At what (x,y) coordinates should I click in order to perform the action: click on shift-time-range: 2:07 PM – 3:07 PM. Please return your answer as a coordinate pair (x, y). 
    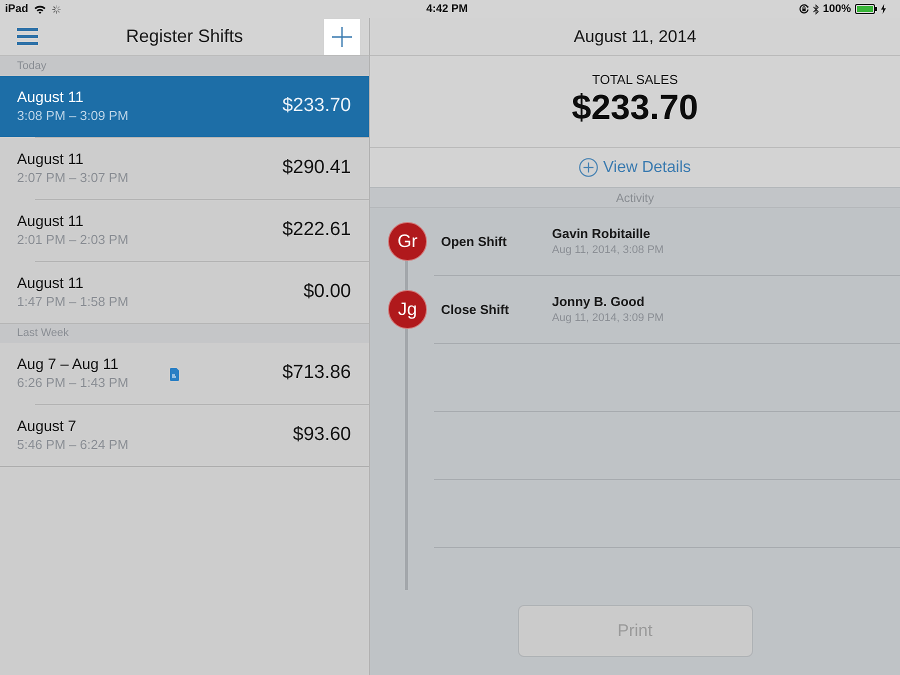
    Looking at the image, I should click on (73, 177).